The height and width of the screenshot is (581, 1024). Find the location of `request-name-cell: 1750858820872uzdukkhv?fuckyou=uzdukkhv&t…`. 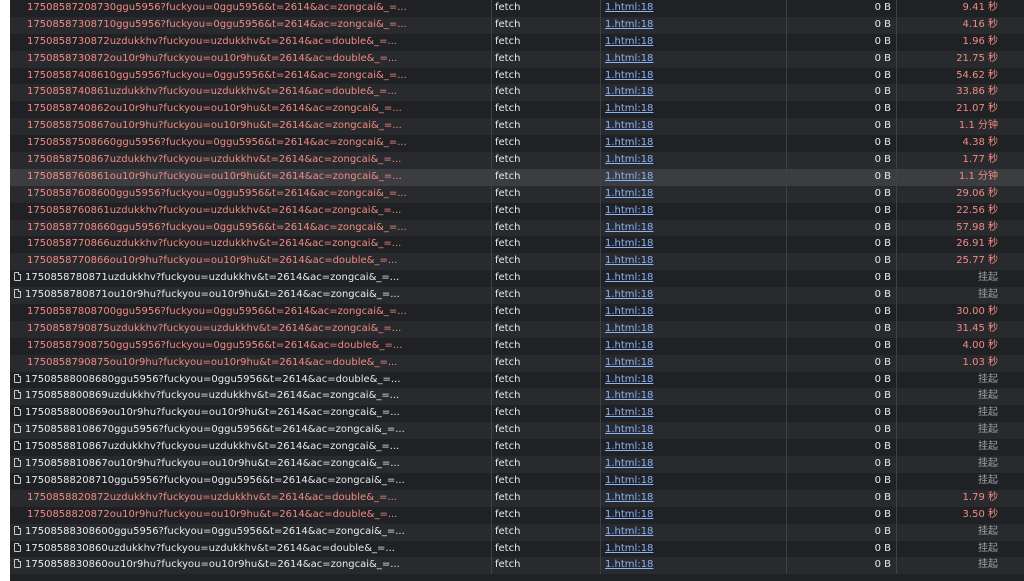

request-name-cell: 1750858820872uzdukkhv?fuckyou=uzdukkhv&t… is located at coordinates (250, 498).